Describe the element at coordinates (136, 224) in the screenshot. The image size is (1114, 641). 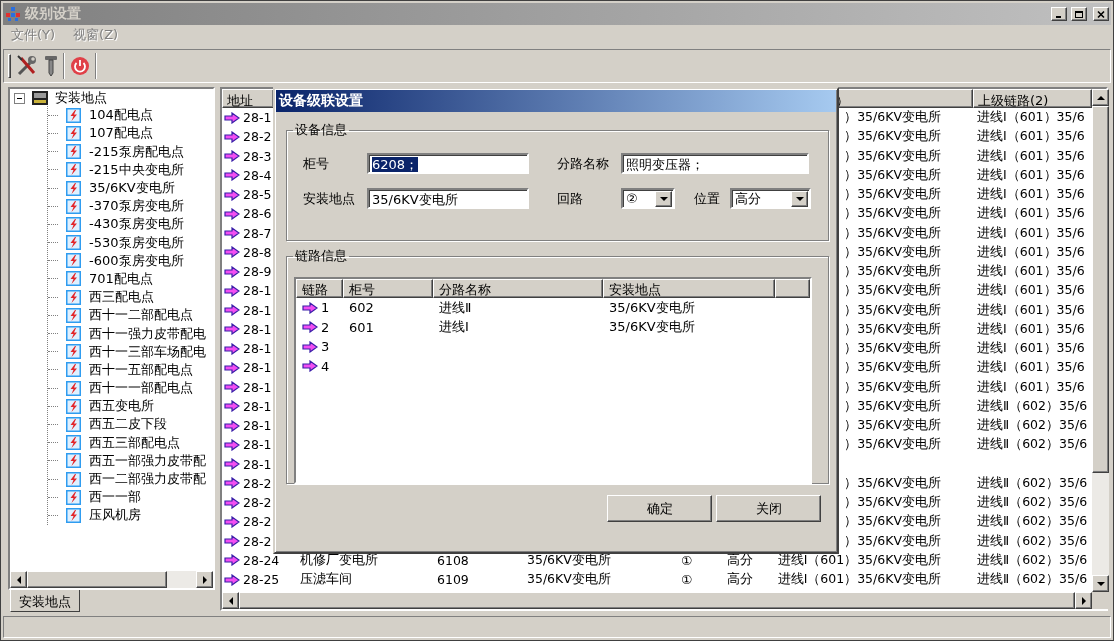
I see `tree-item: -430泵房变电所` at that location.